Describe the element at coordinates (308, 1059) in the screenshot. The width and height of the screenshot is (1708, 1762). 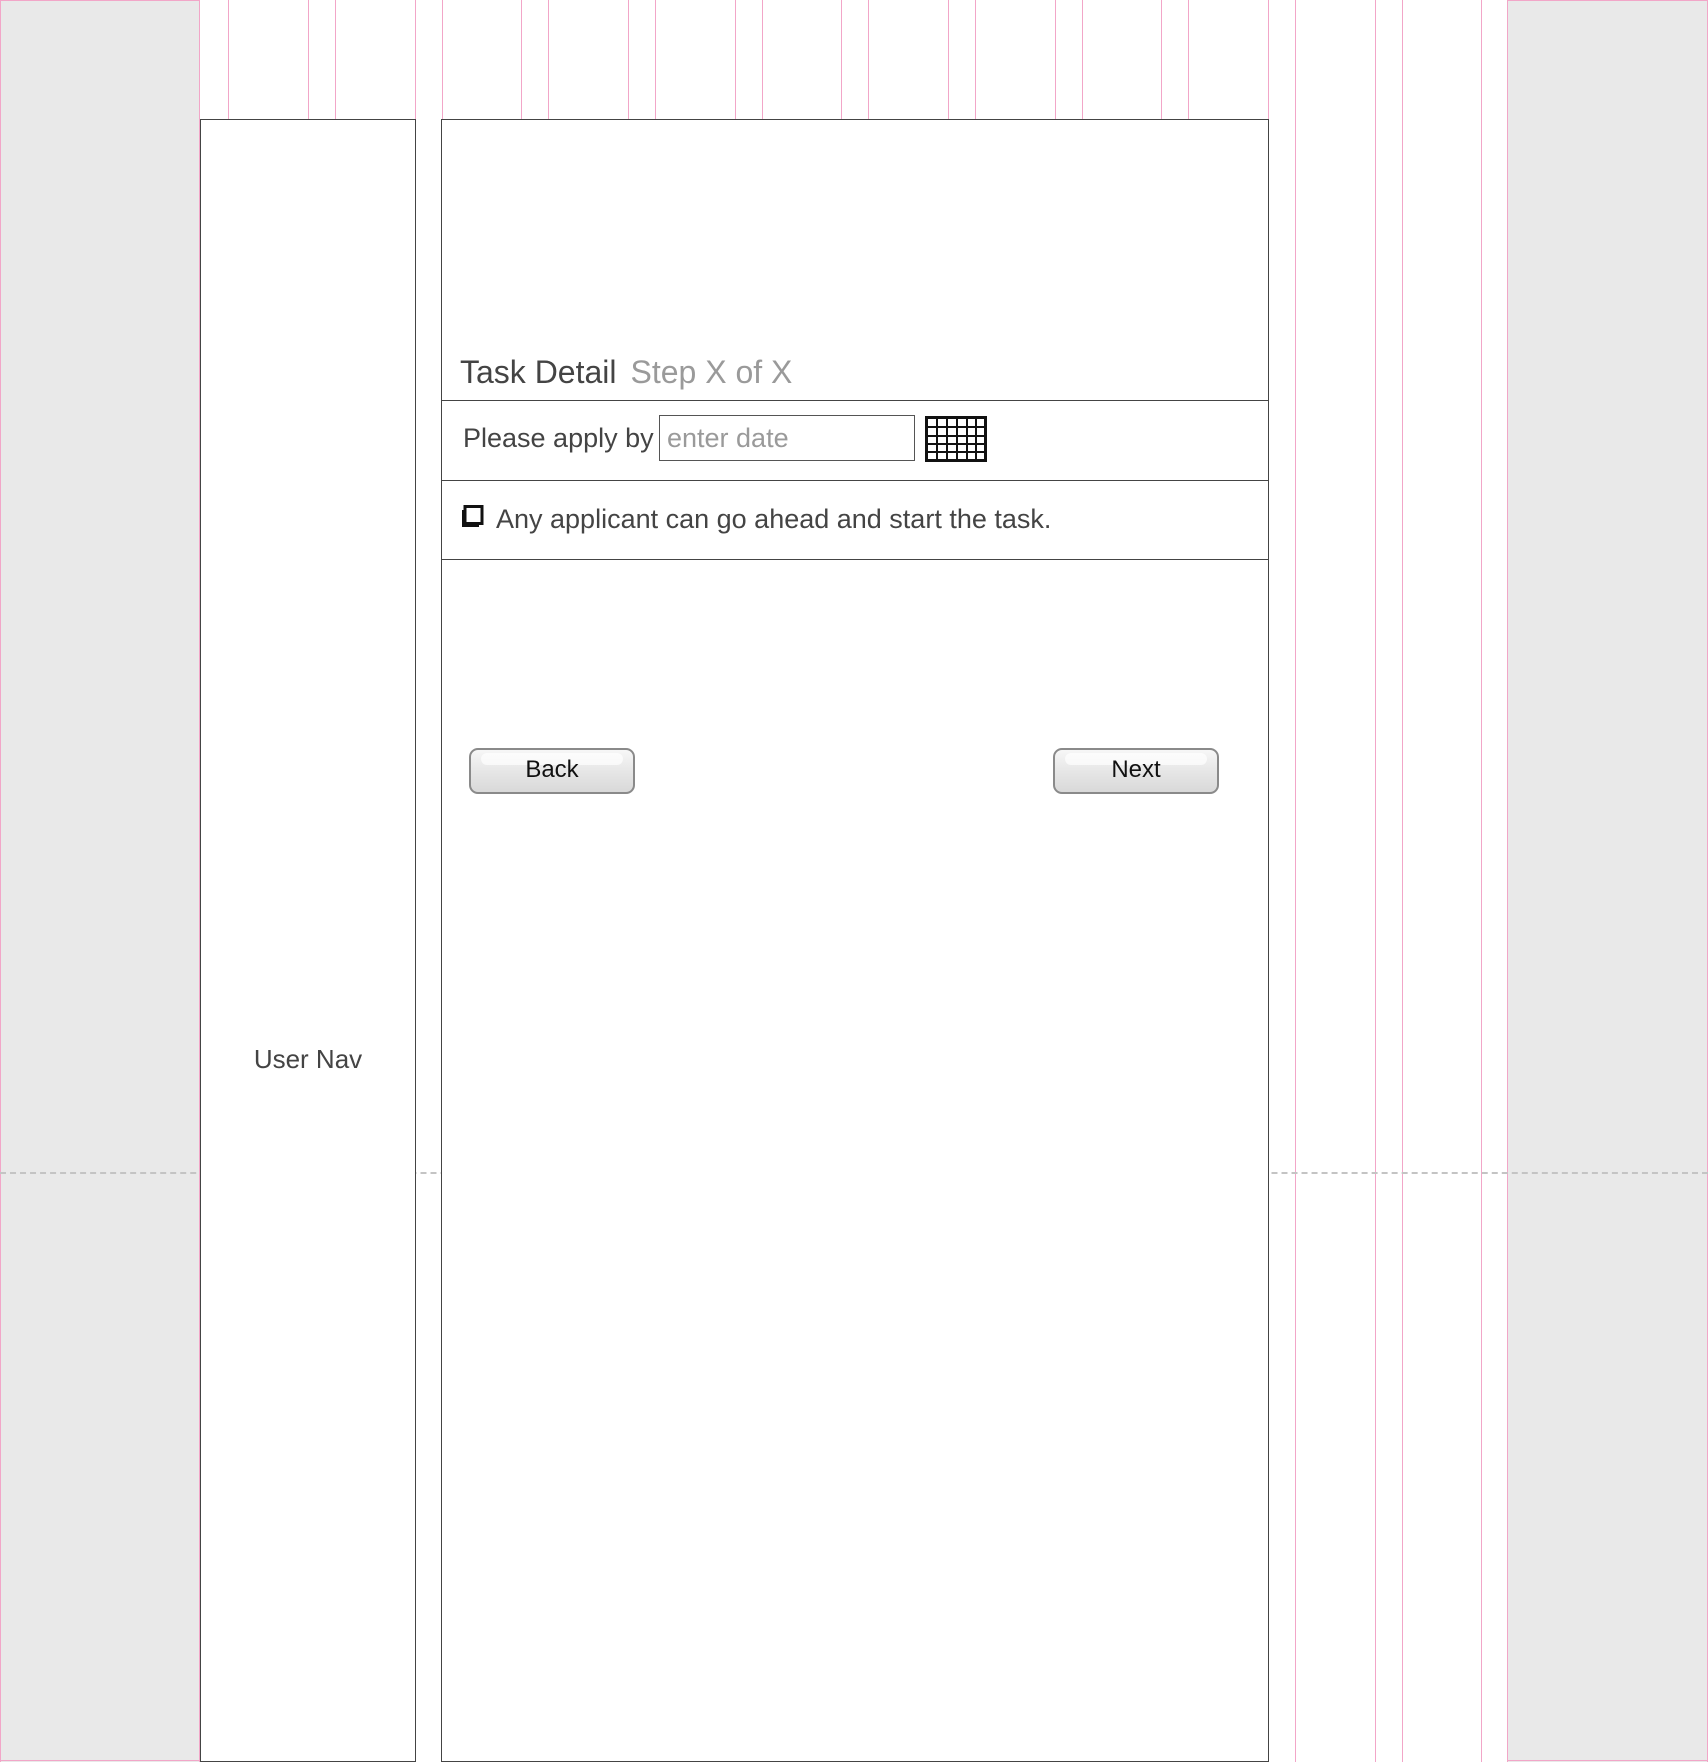
I see `user-nav-label: User Nav` at that location.